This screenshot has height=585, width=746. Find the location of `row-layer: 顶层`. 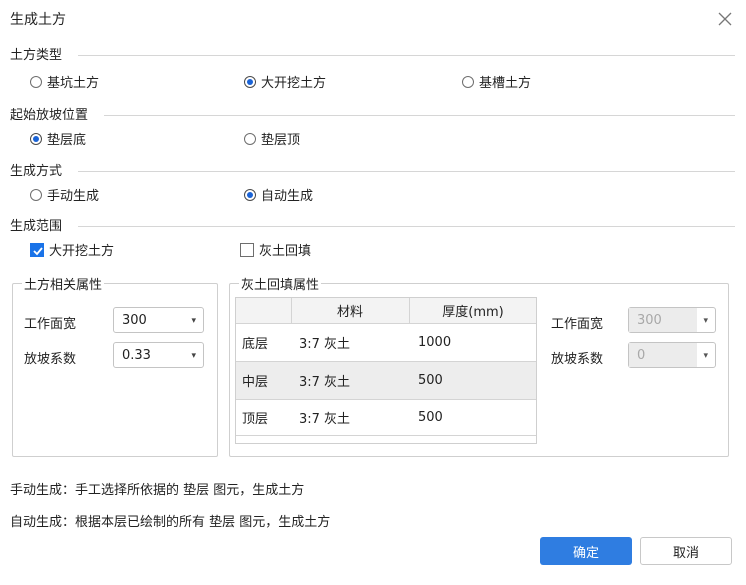

row-layer: 顶层 is located at coordinates (255, 419).